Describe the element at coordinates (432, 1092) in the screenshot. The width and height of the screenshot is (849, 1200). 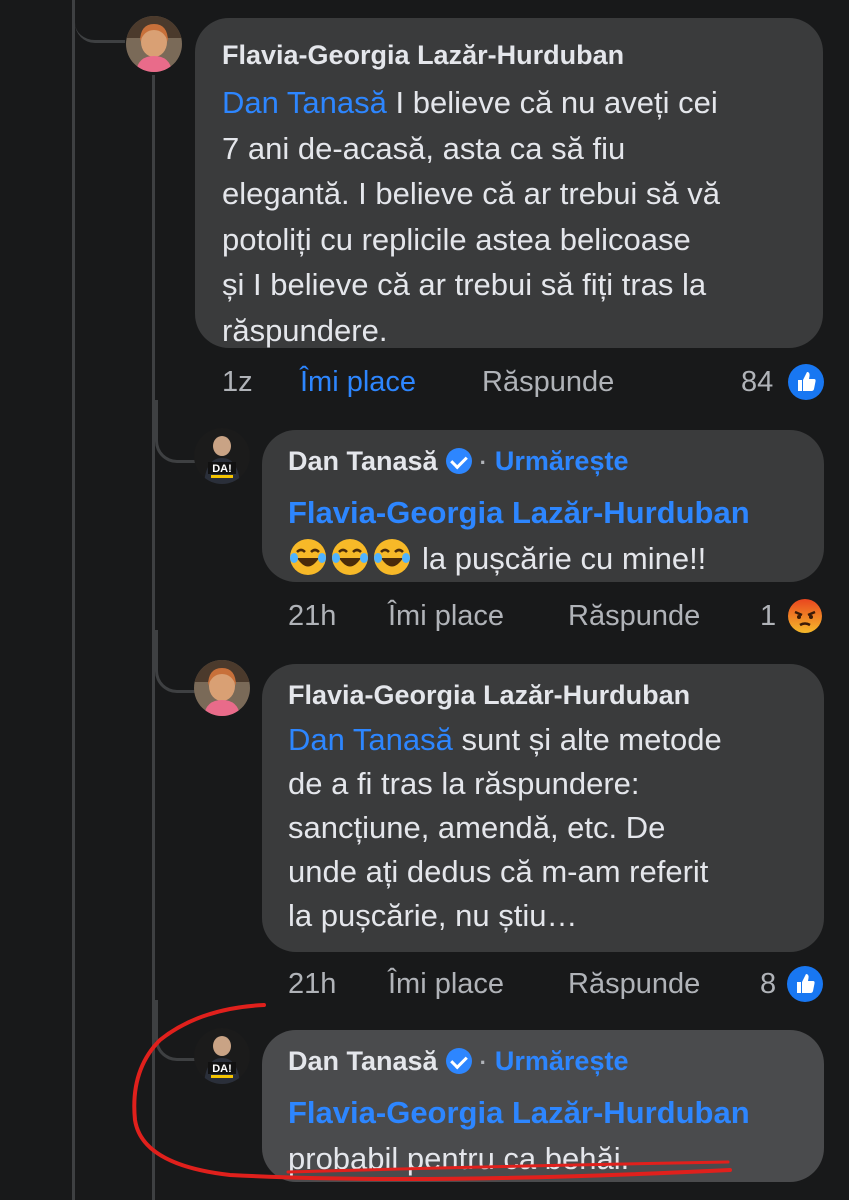
I see `red-annotation-mark` at that location.